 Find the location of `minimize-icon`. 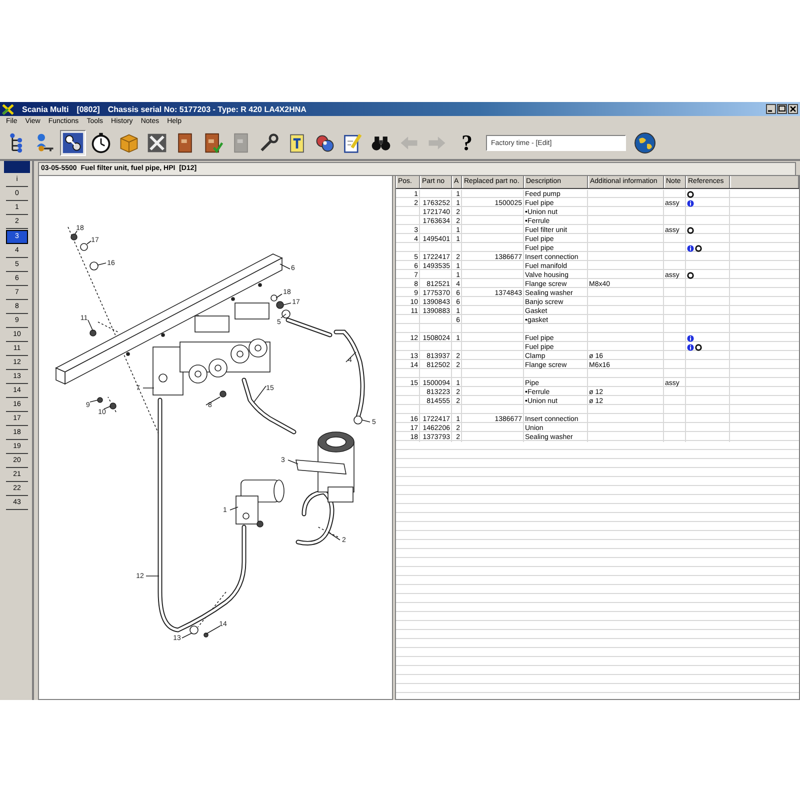

minimize-icon is located at coordinates (771, 109).